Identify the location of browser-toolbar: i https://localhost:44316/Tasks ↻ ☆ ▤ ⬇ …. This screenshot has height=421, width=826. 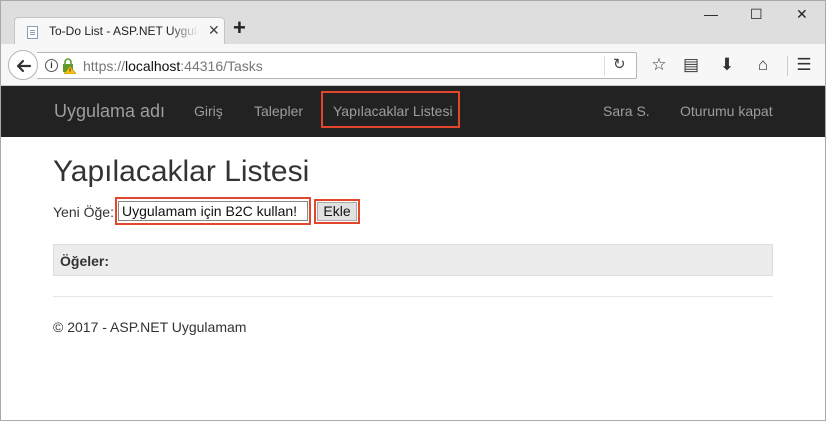
(413, 65).